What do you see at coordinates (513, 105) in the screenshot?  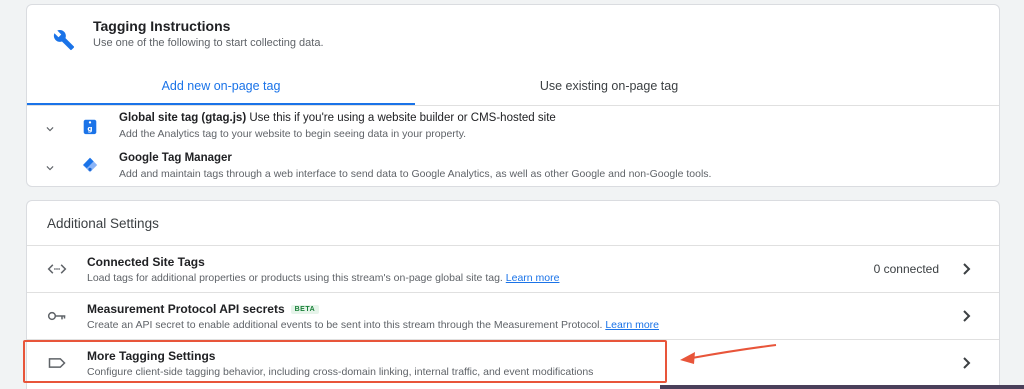 I see `tab-divider` at bounding box center [513, 105].